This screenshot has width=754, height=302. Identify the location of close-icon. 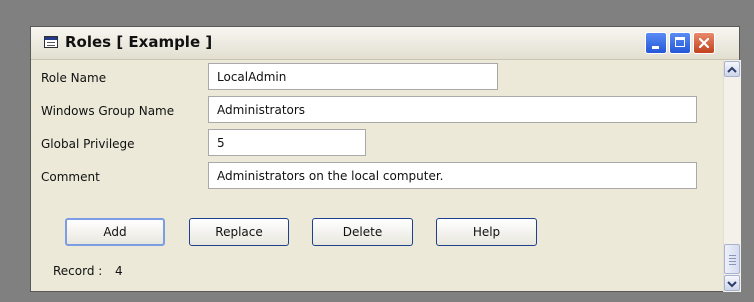
(704, 43).